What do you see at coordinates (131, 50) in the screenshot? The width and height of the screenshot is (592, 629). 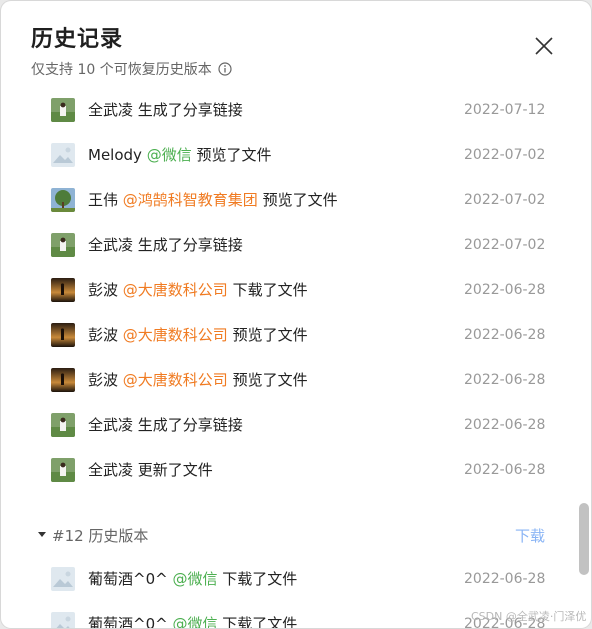 I see `dialog-header: 历史记录 仅支持 10 个可恢复历史版本` at bounding box center [131, 50].